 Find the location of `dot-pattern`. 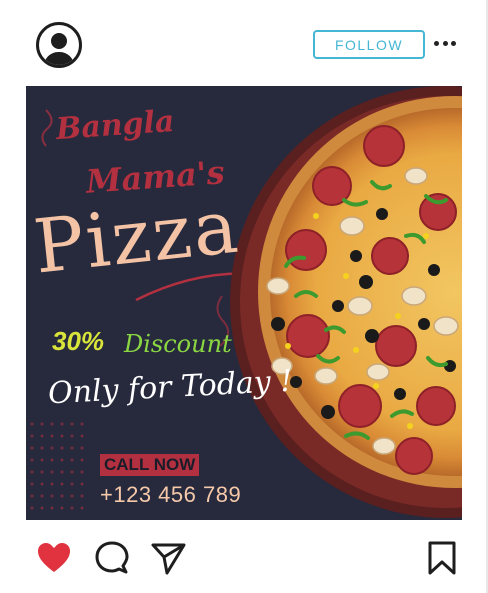

dot-pattern is located at coordinates (57, 466).